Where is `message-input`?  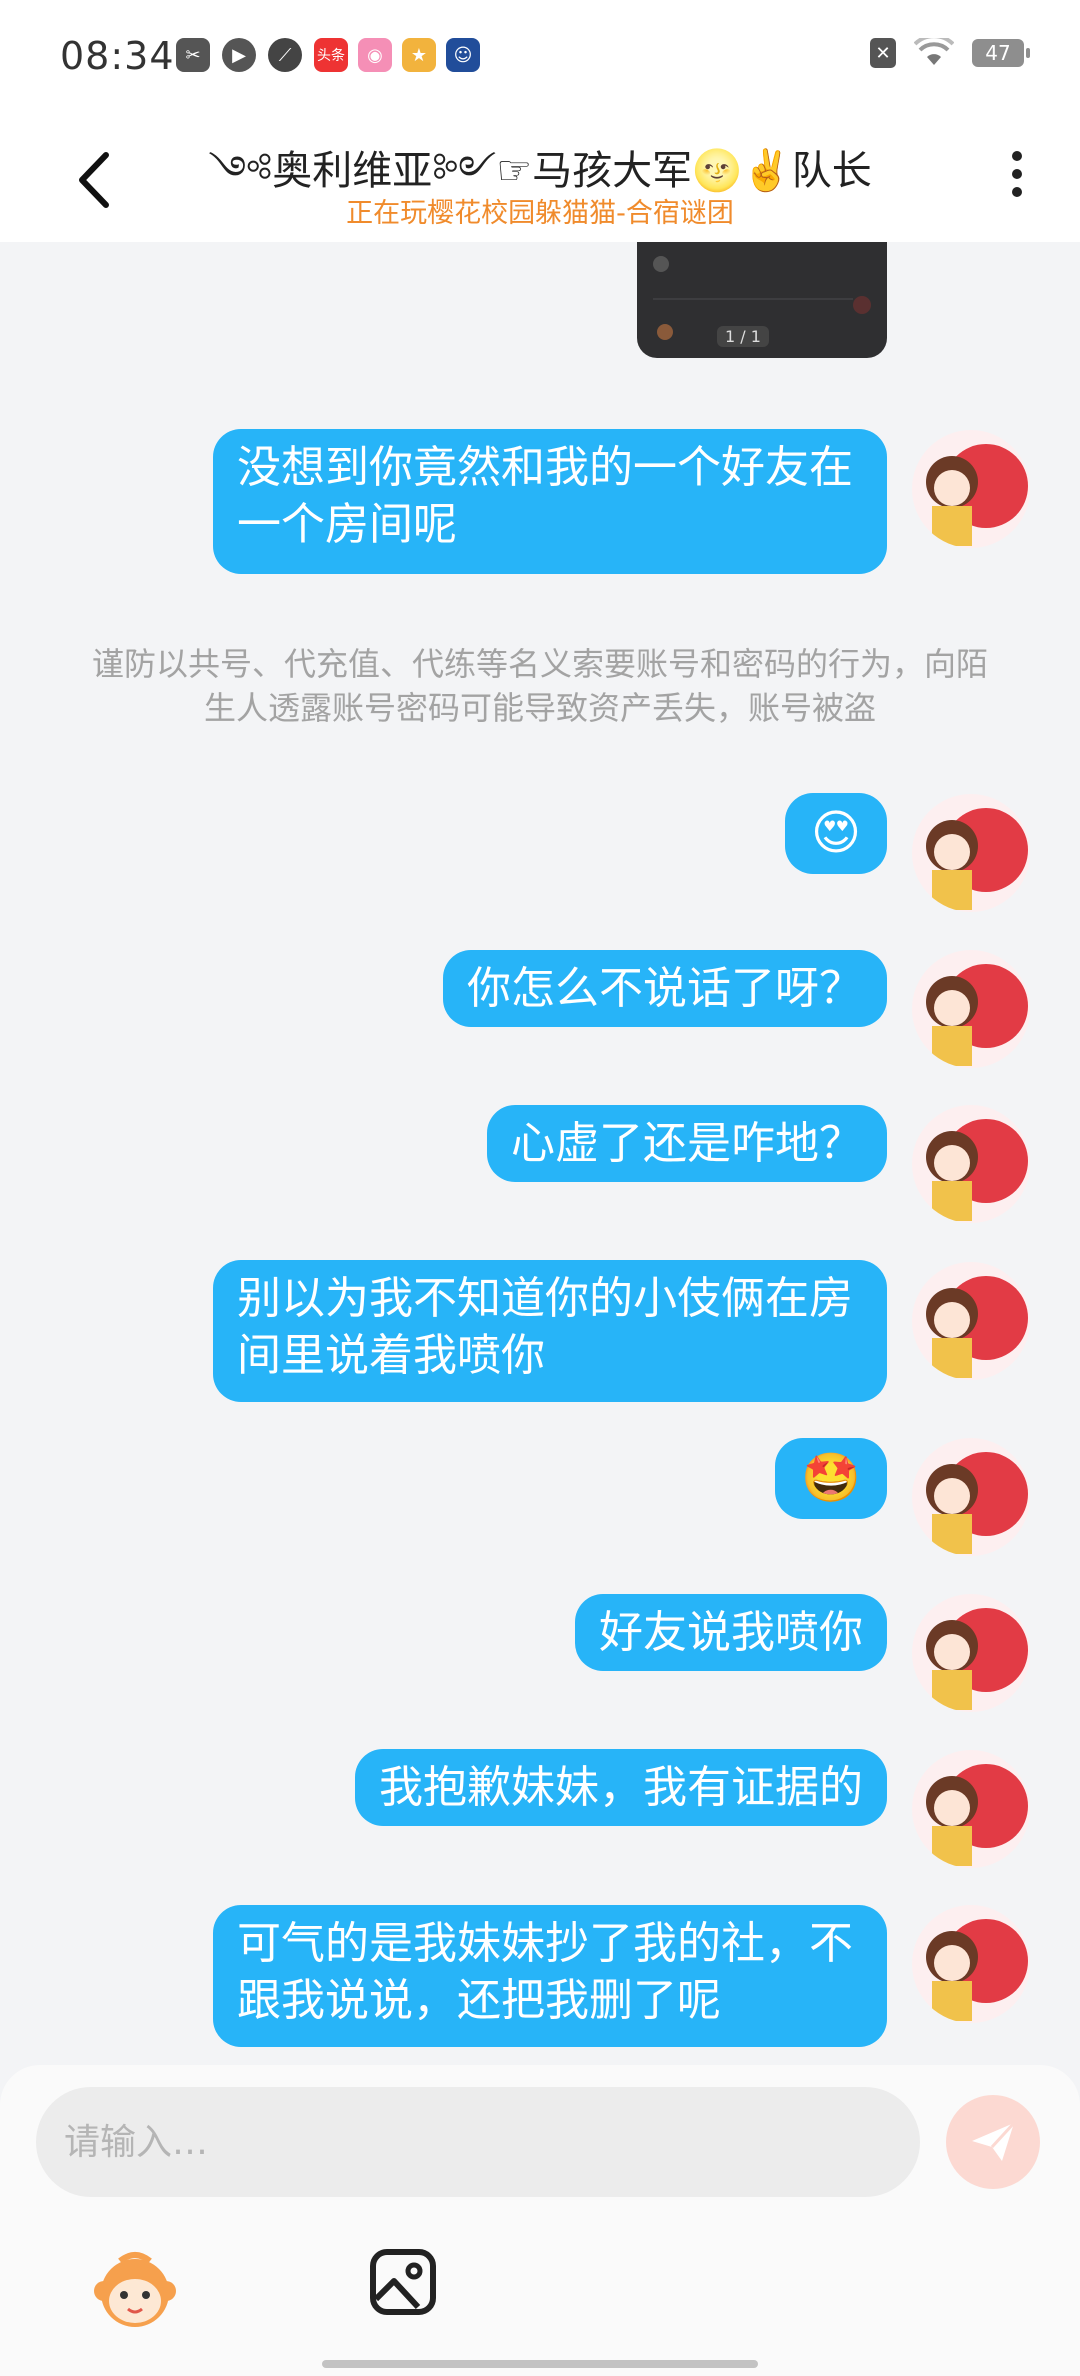 message-input is located at coordinates (478, 2142).